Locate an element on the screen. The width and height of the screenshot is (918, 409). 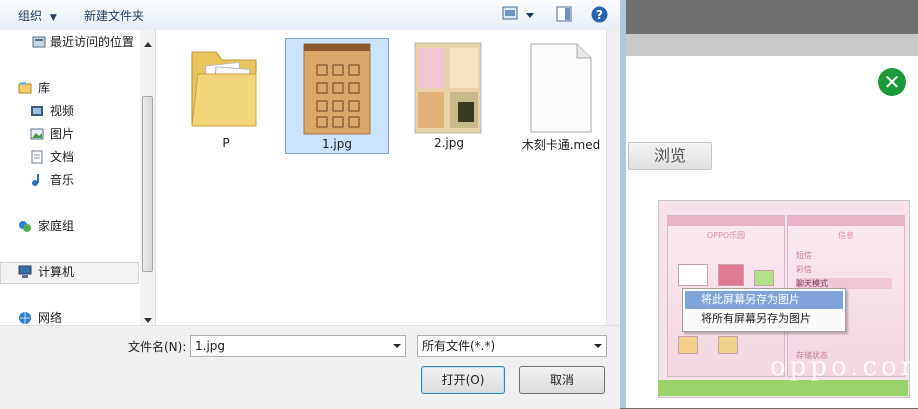
file-name: 2.jpg is located at coordinates (449, 143).